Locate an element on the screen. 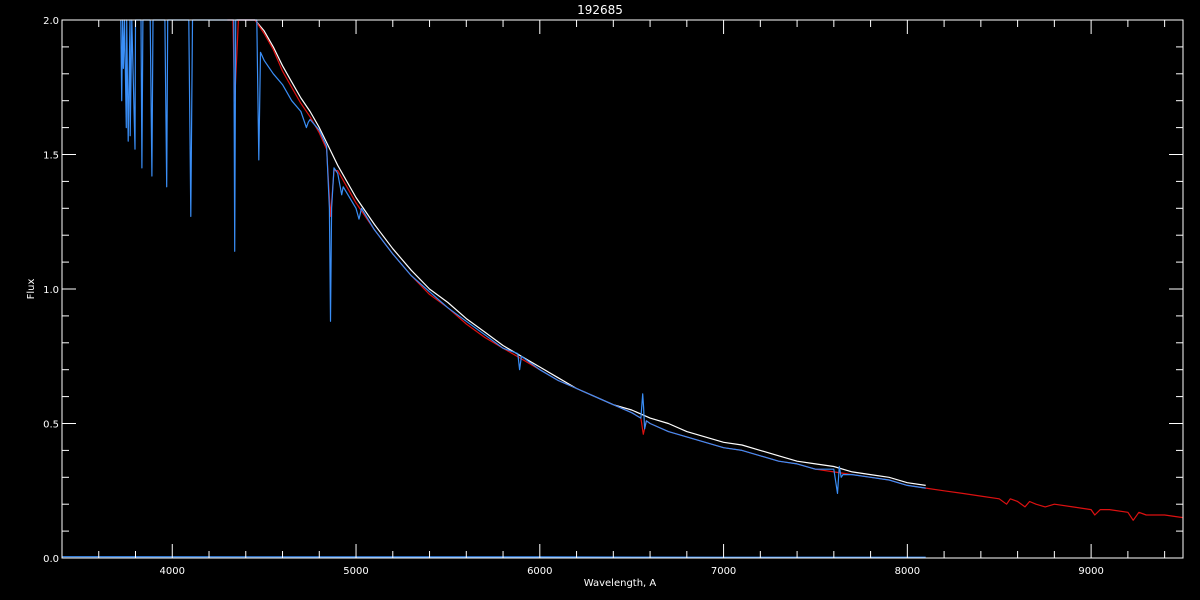  y-tick-label-2: 2.0 is located at coordinates (51, 21).